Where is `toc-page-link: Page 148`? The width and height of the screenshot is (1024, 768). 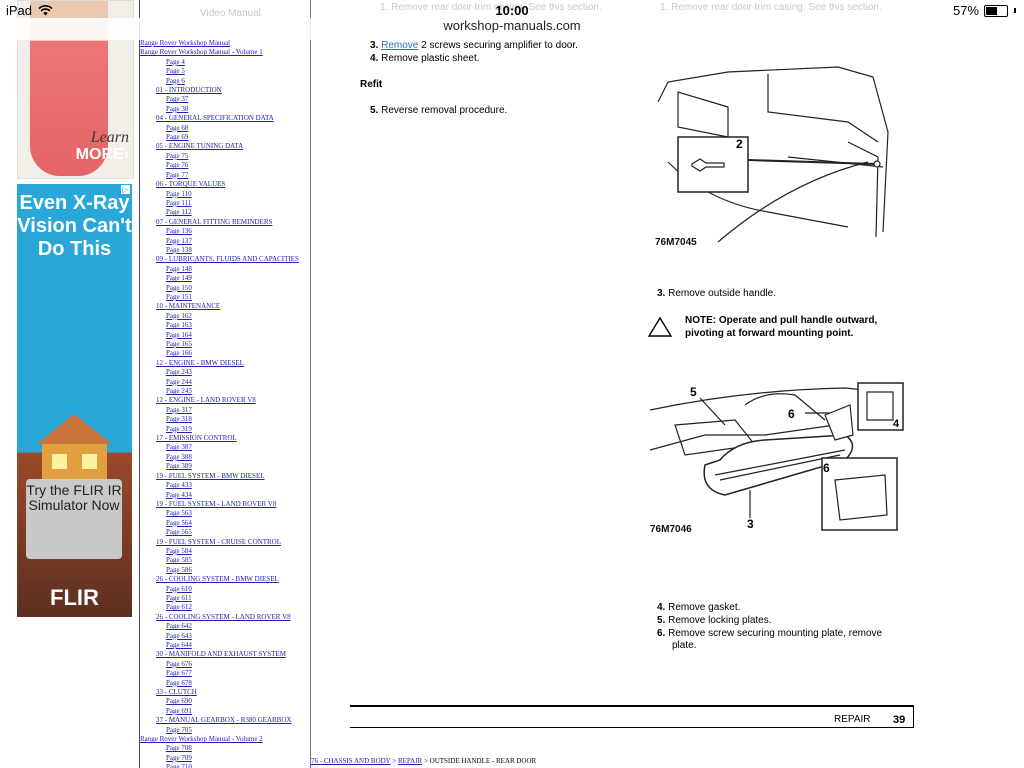
toc-page-link: Page 148 is located at coordinates (225, 269).